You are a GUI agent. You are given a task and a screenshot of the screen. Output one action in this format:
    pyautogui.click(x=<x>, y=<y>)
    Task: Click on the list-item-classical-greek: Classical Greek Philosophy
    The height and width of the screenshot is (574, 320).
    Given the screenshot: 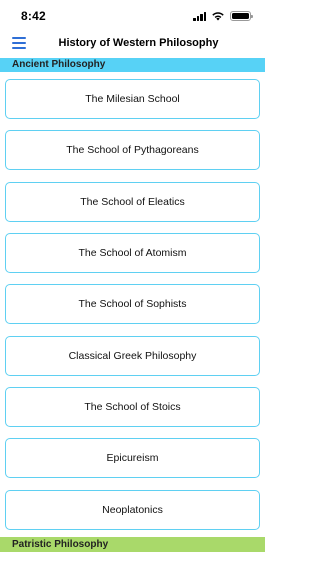 What is the action you would take?
    pyautogui.click(x=132, y=356)
    